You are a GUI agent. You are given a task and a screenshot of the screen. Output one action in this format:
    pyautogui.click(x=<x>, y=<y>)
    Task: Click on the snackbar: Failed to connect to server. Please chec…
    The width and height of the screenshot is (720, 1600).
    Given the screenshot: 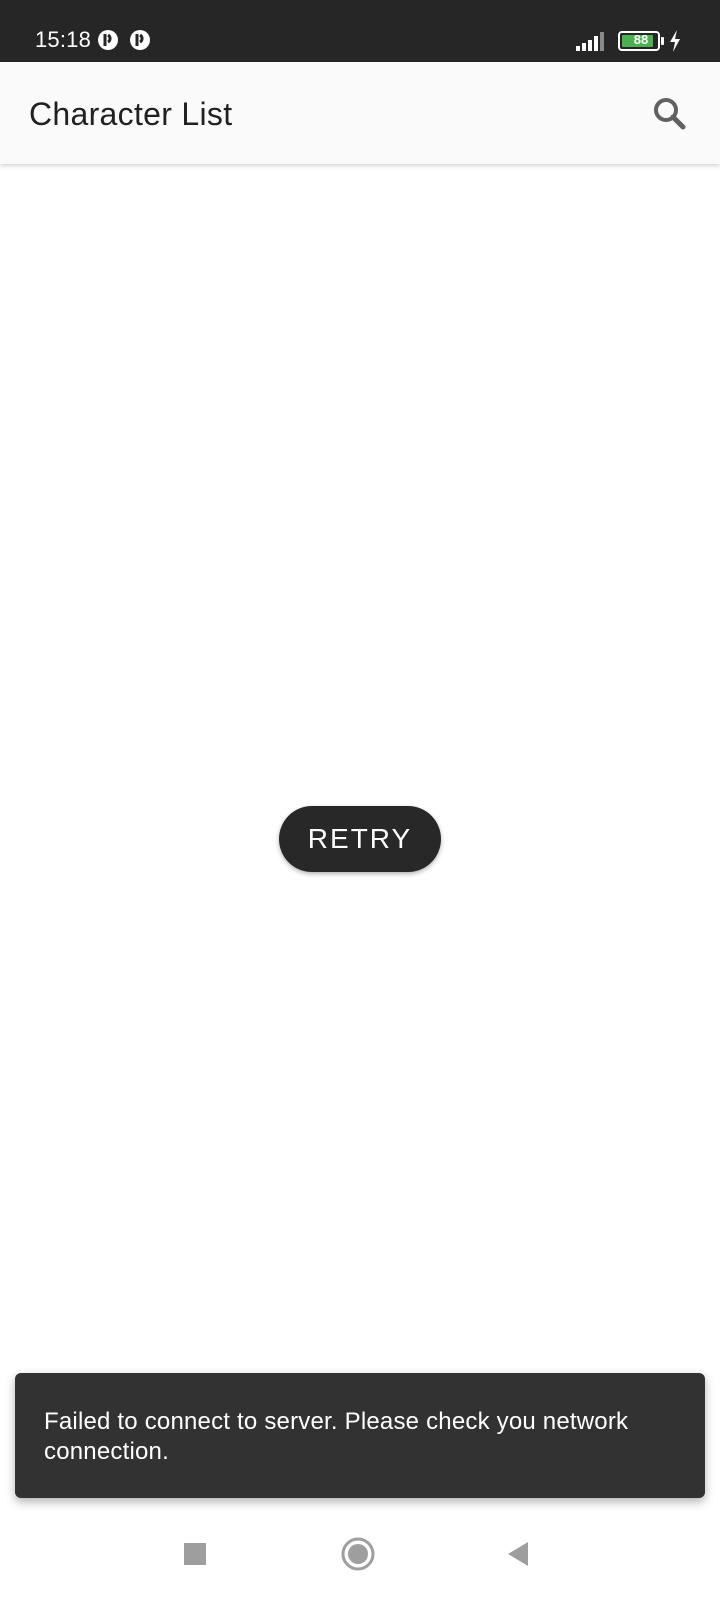 What is the action you would take?
    pyautogui.click(x=360, y=1435)
    